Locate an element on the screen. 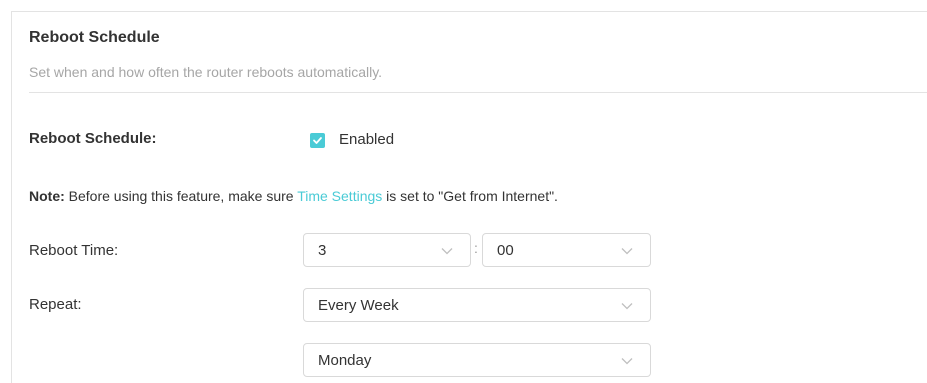  repeat-frequency-select: Every Week is located at coordinates (477, 305).